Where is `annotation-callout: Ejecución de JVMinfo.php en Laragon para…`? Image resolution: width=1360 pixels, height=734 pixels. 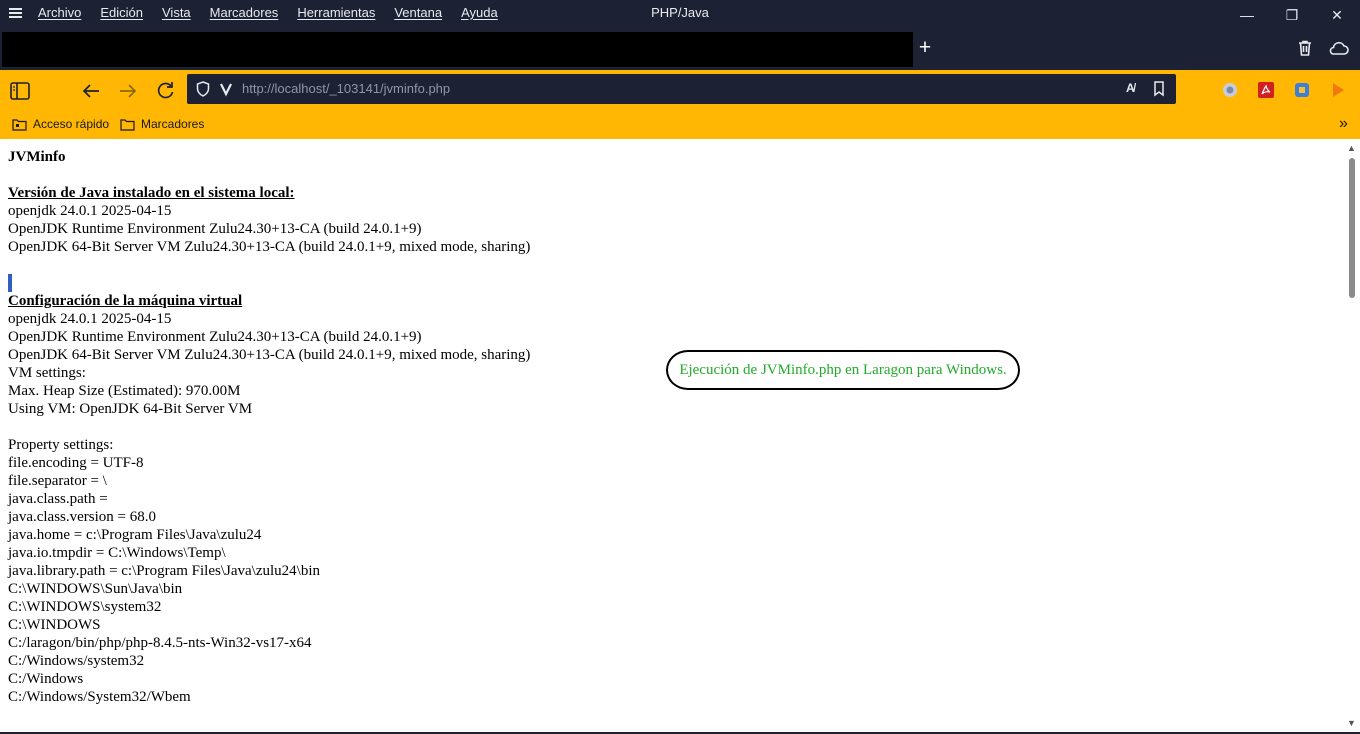
annotation-callout: Ejecución de JVMinfo.php en Laragon para… is located at coordinates (843, 370).